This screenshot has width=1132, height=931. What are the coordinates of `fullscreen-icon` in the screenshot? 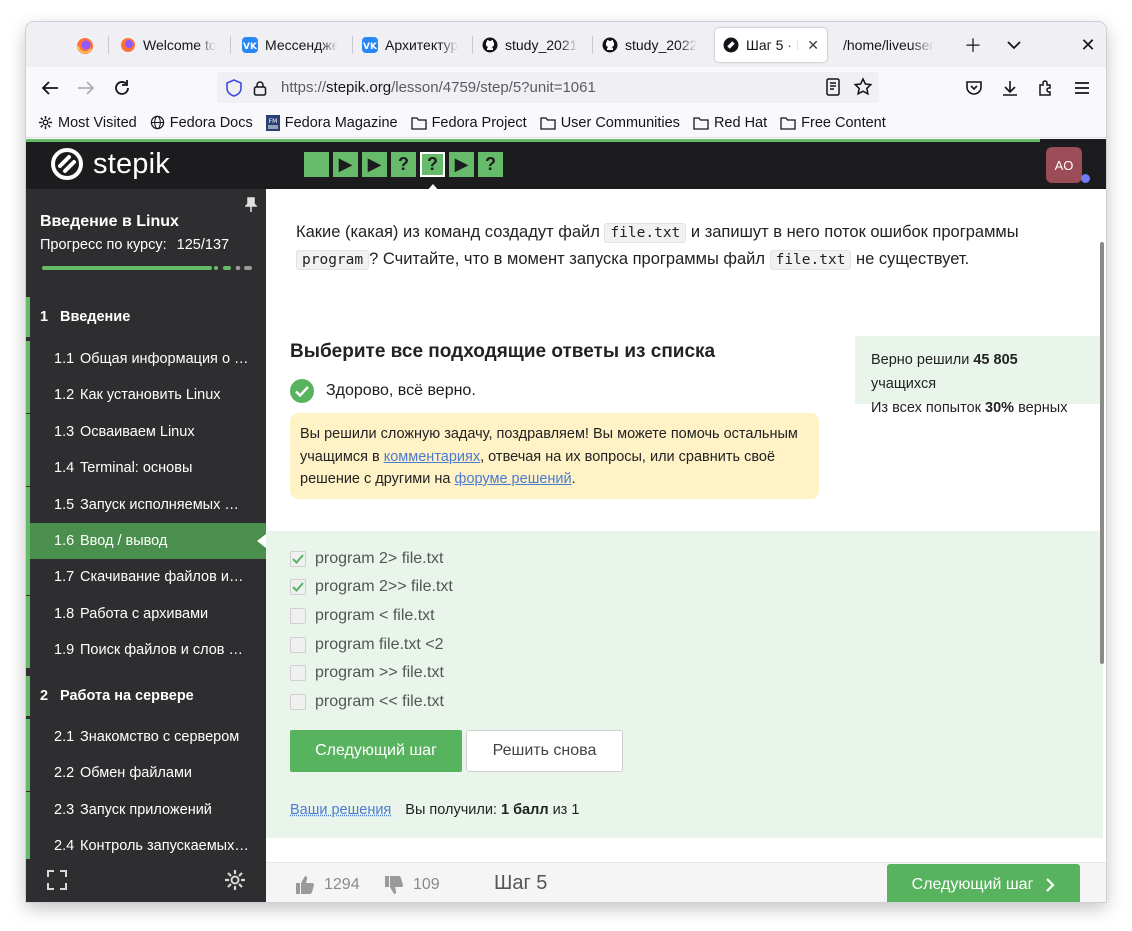 It's located at (57, 880).